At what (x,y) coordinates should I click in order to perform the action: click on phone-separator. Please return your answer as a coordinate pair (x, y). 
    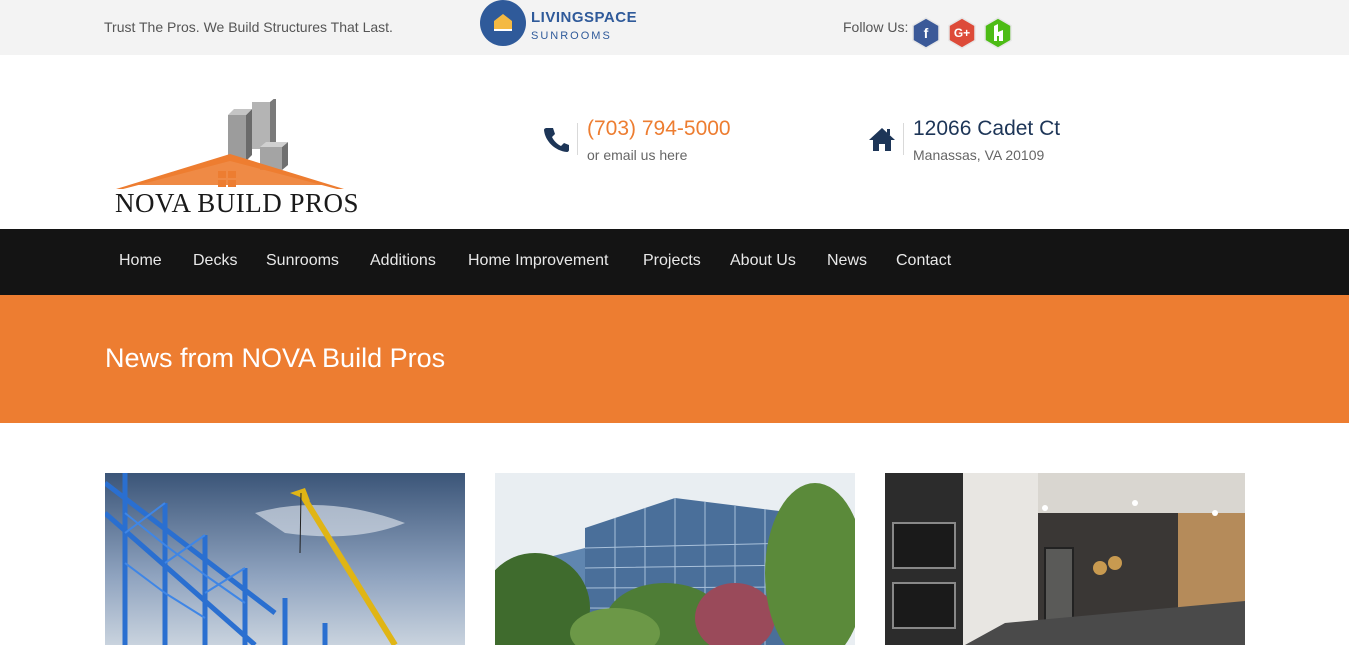
    Looking at the image, I should click on (577, 139).